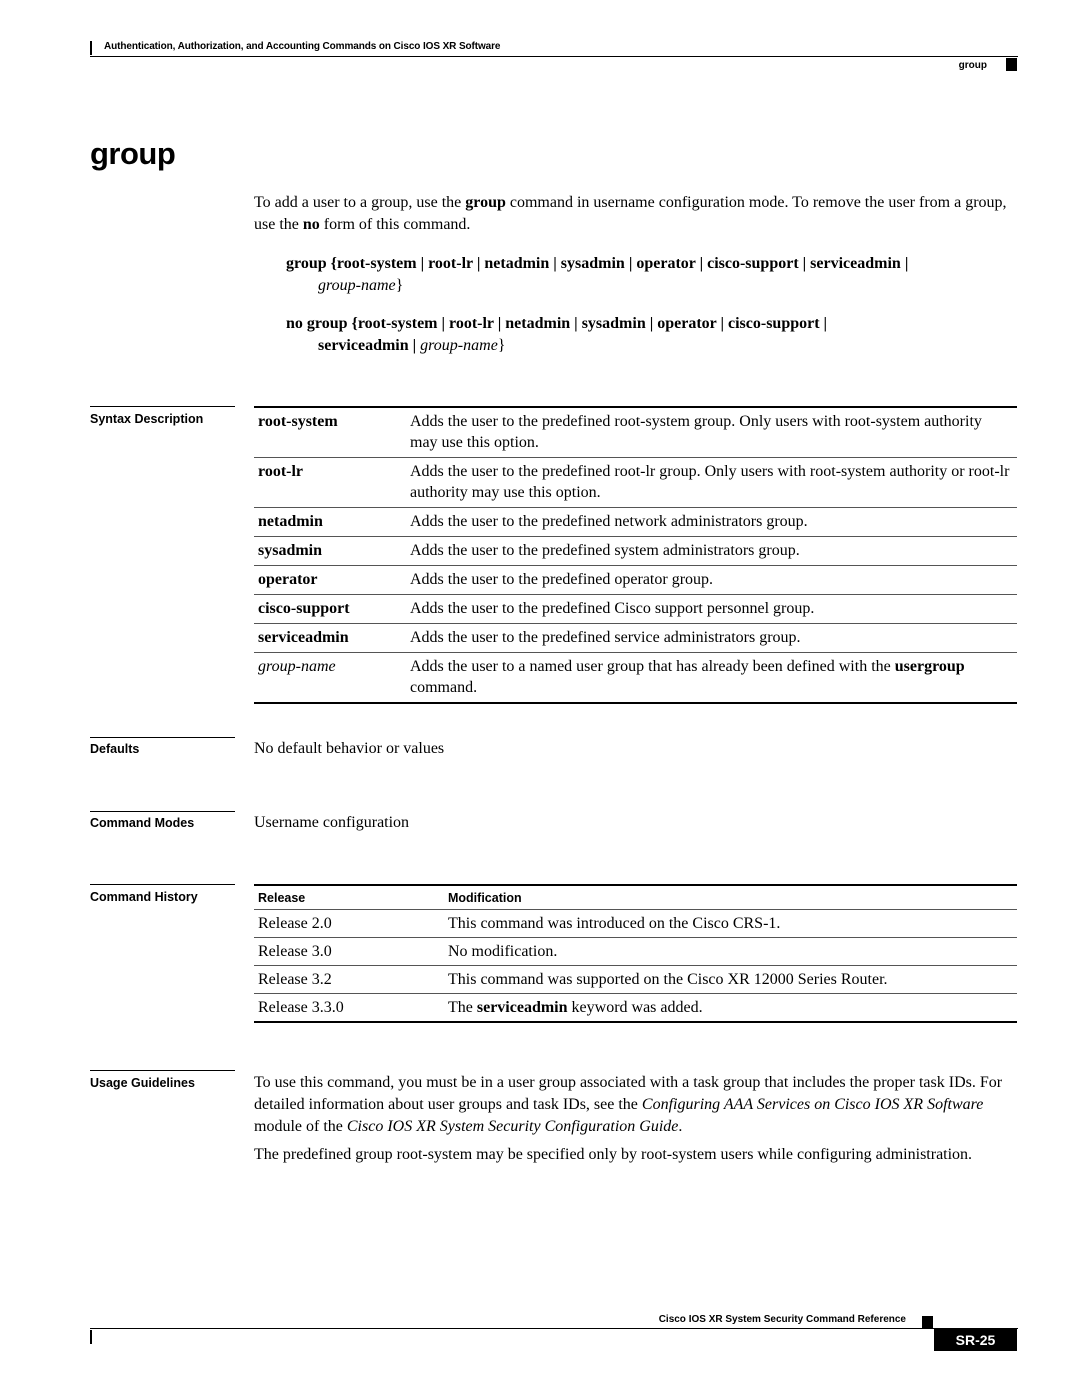  What do you see at coordinates (330, 677) in the screenshot?
I see `keyword-cell: group-name` at bounding box center [330, 677].